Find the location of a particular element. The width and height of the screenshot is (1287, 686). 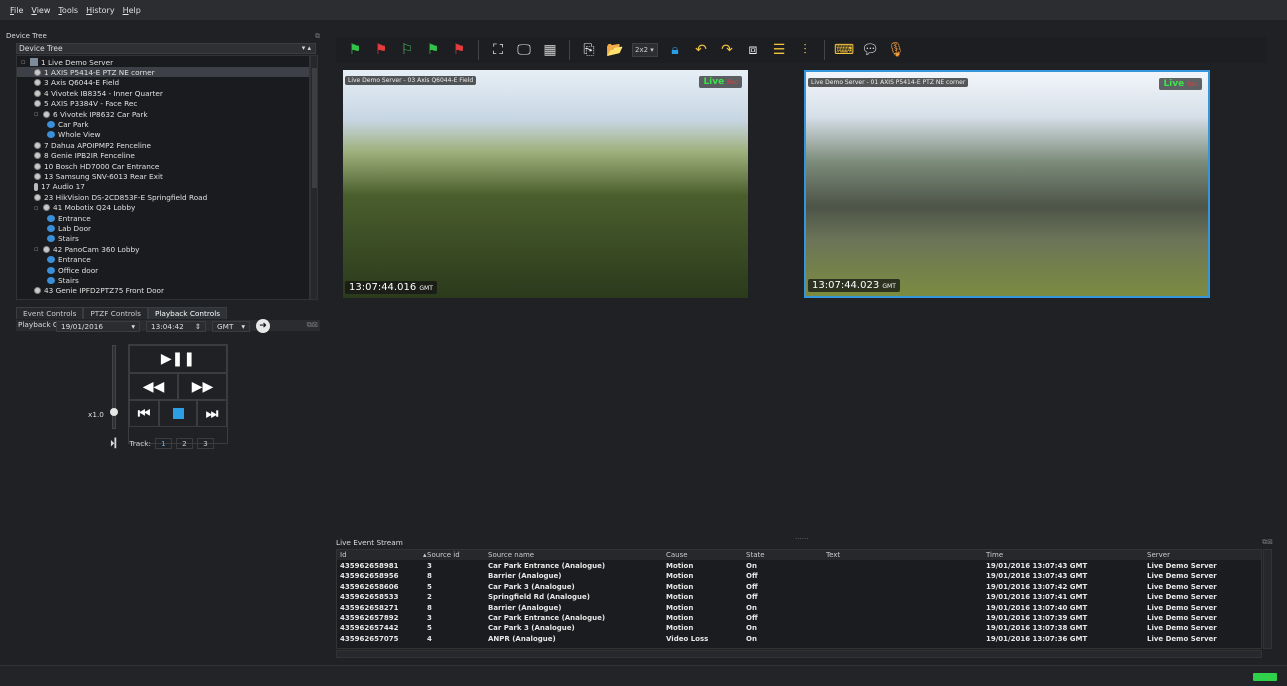

rewind-button: ◀◀ is located at coordinates (153, 386).